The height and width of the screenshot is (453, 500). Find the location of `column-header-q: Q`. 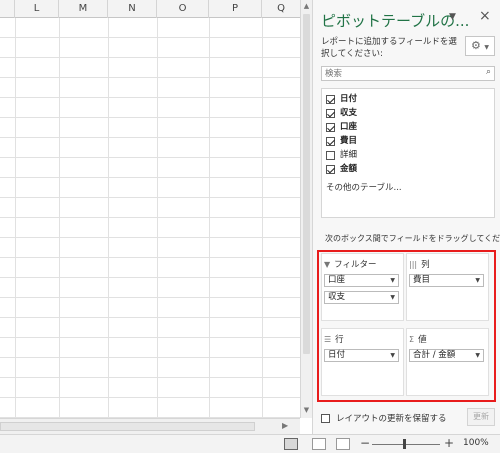

column-header-q: Q is located at coordinates (281, 9).